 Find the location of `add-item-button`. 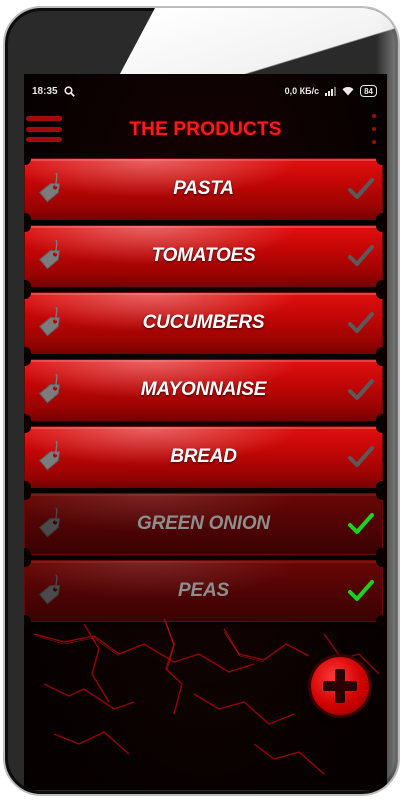

add-item-button is located at coordinates (340, 686).